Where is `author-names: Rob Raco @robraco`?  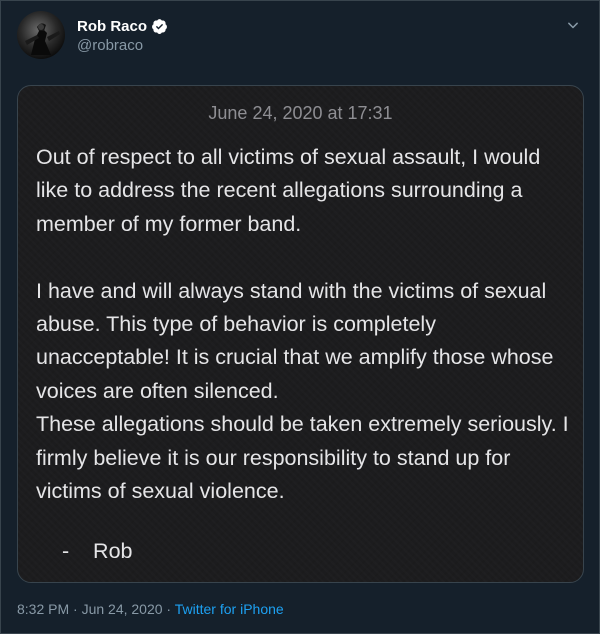
author-names: Rob Raco @robraco is located at coordinates (122, 35).